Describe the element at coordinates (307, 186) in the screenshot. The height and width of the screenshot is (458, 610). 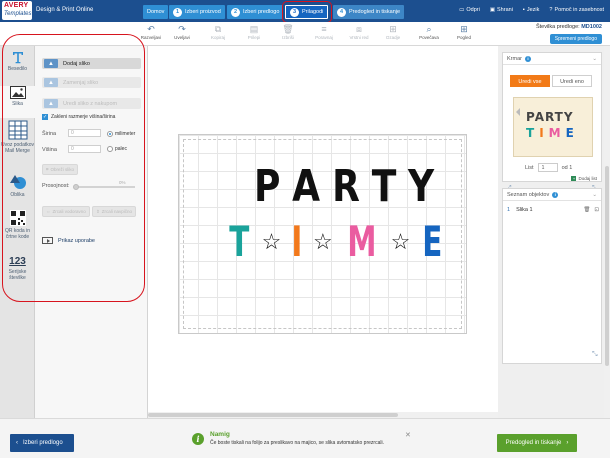
I see `design-letter: A` at that location.